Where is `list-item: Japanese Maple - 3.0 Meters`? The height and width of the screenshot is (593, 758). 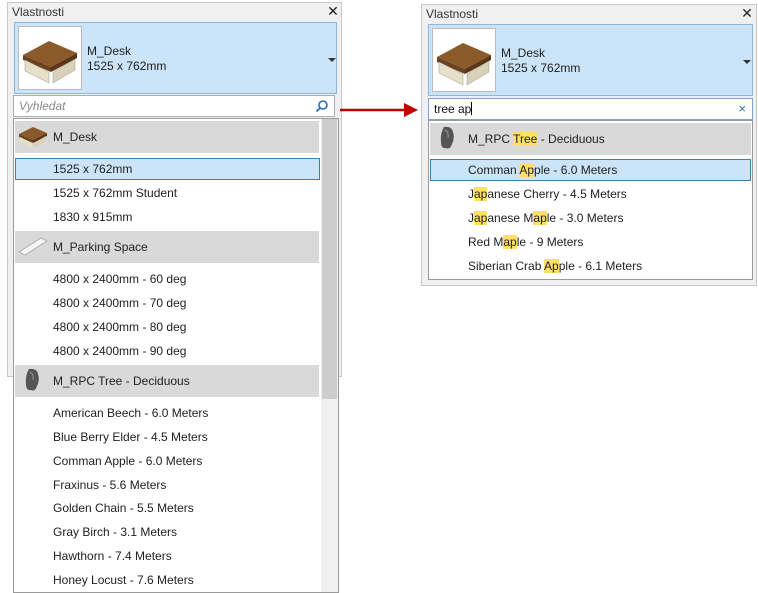 list-item: Japanese Maple - 3.0 Meters is located at coordinates (526, 218).